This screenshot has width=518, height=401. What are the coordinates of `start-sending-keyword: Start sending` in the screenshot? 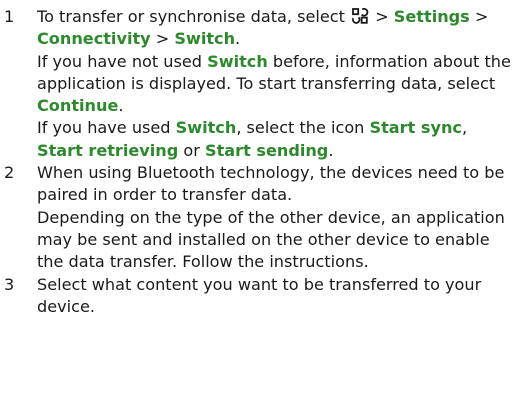 It's located at (266, 150).